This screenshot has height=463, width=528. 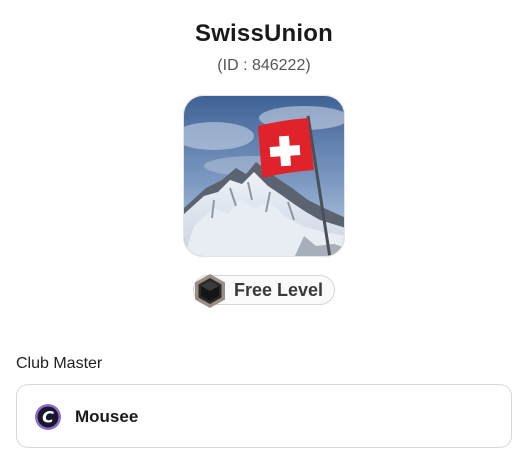 What do you see at coordinates (264, 65) in the screenshot?
I see `club-id: (ID : 846222)` at bounding box center [264, 65].